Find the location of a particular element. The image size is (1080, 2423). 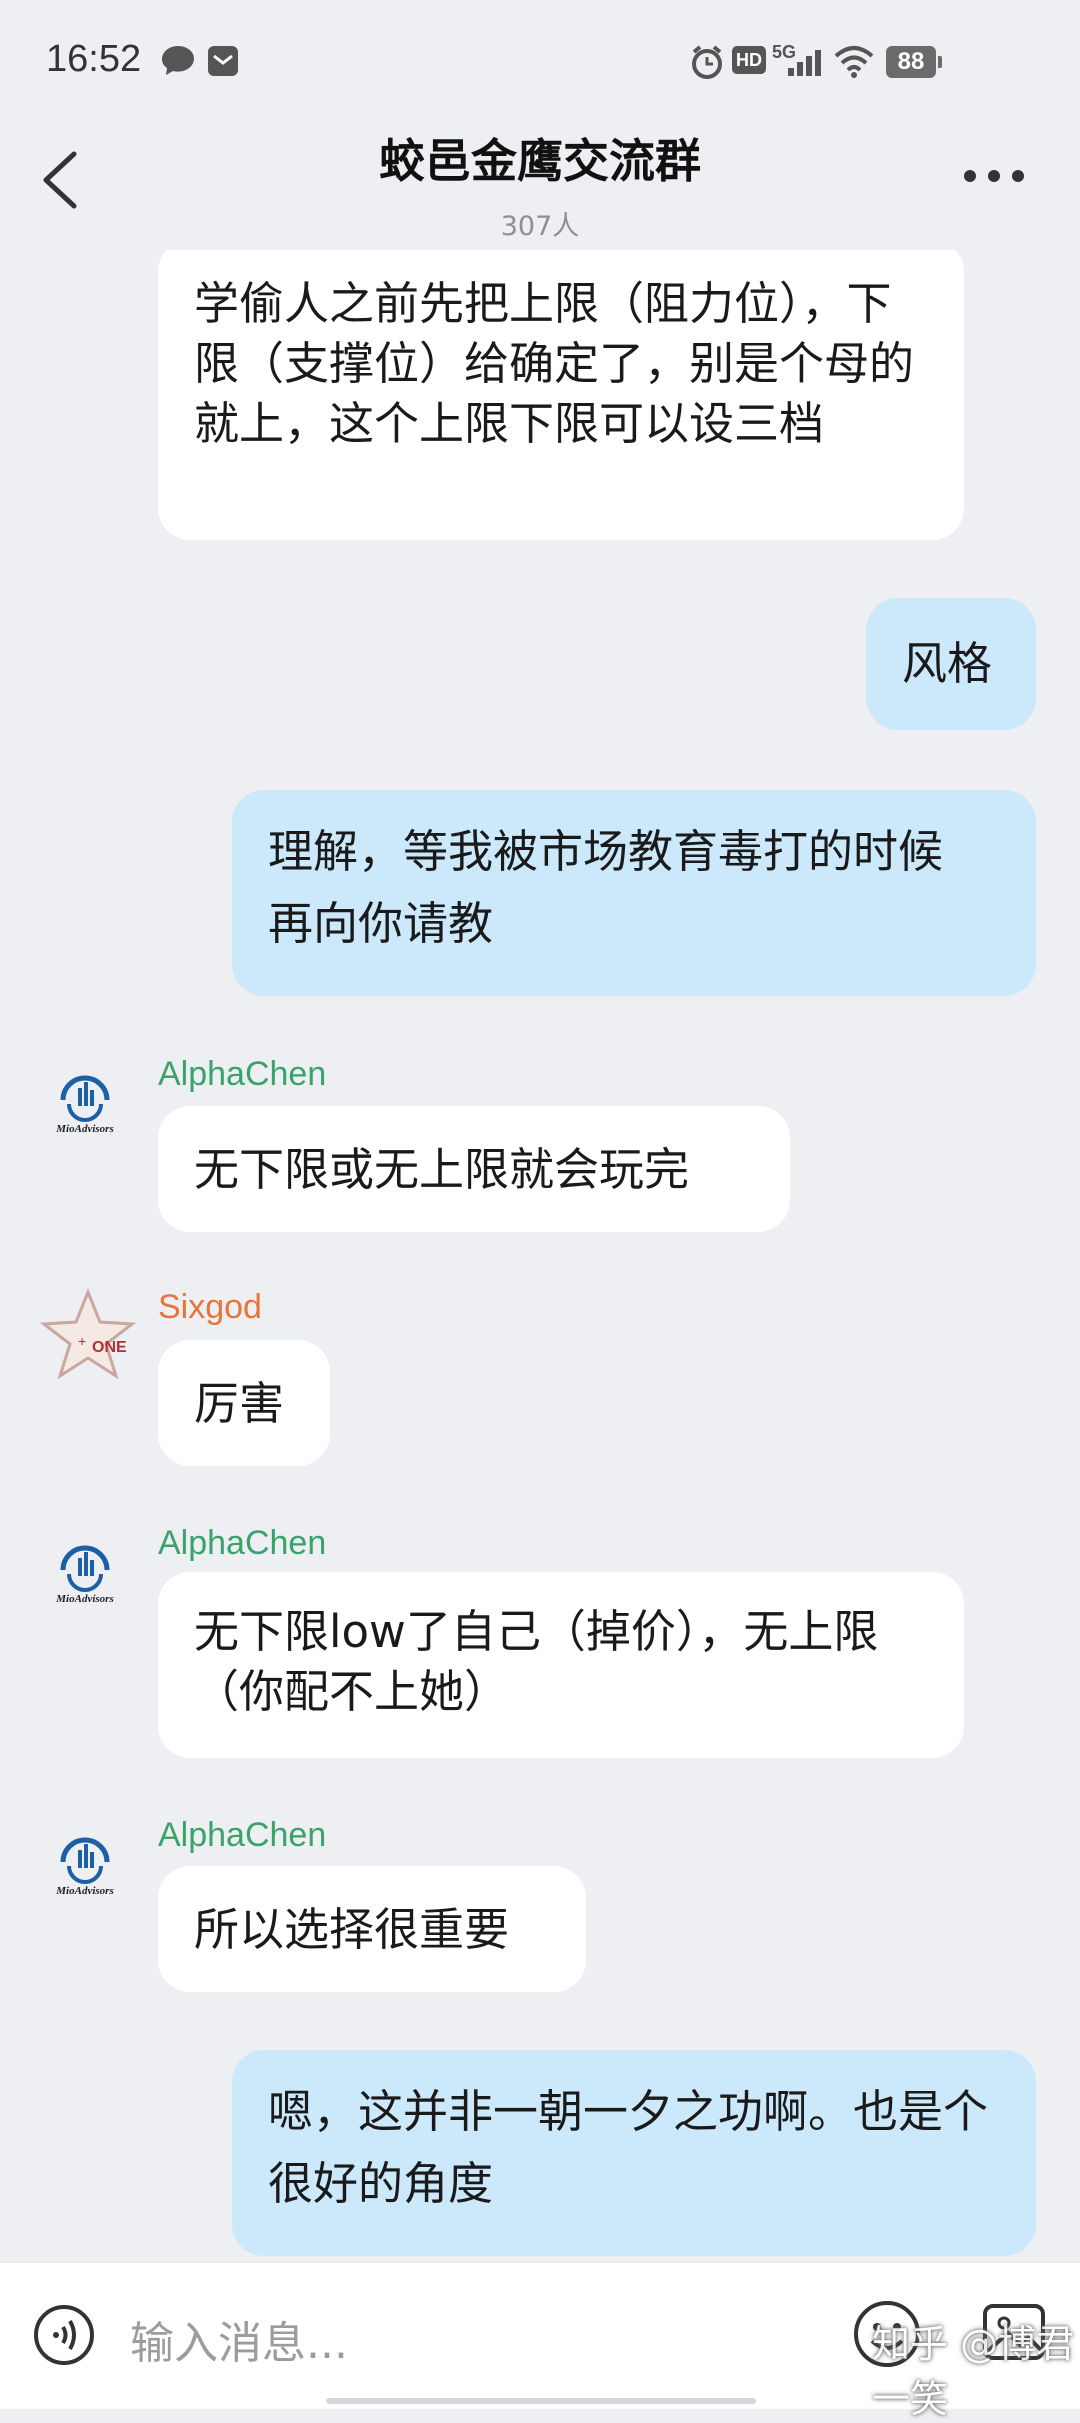

message-bubble: 所以选择很重要 is located at coordinates (372, 1929).